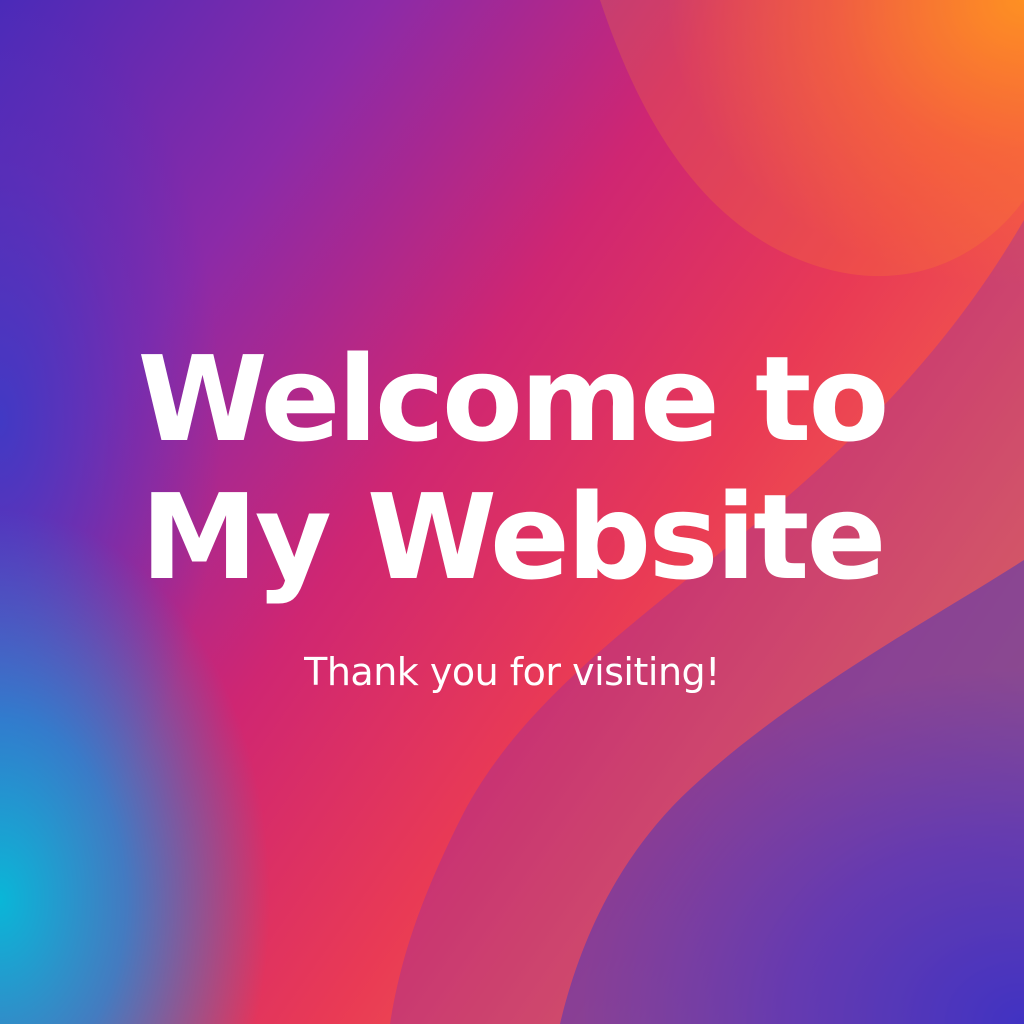  What do you see at coordinates (513, 537) in the screenshot?
I see `title-line-2: My Website` at bounding box center [513, 537].